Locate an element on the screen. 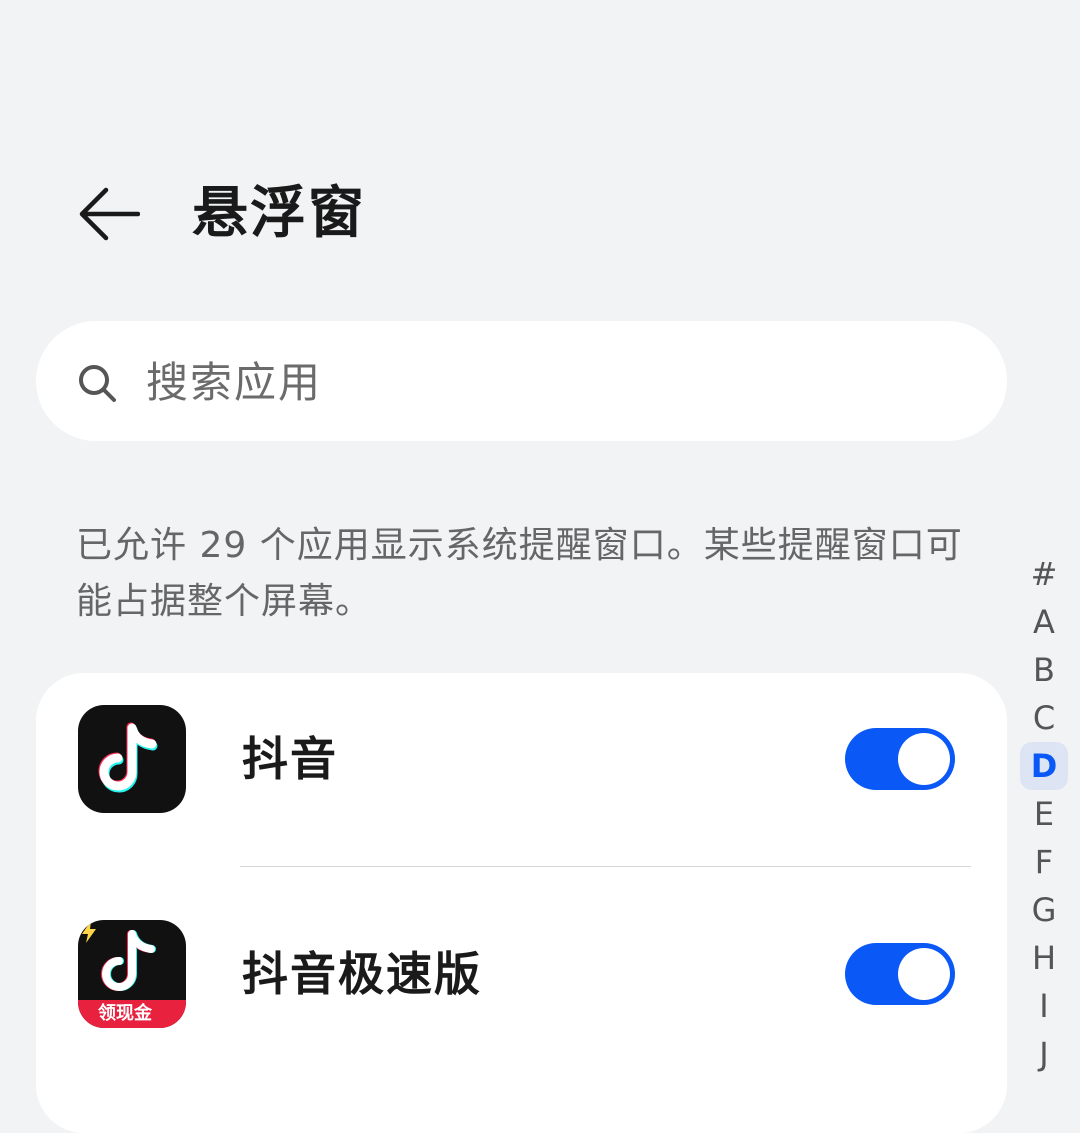 The height and width of the screenshot is (1133, 1080). index-letter-i: I is located at coordinates (1044, 1006).